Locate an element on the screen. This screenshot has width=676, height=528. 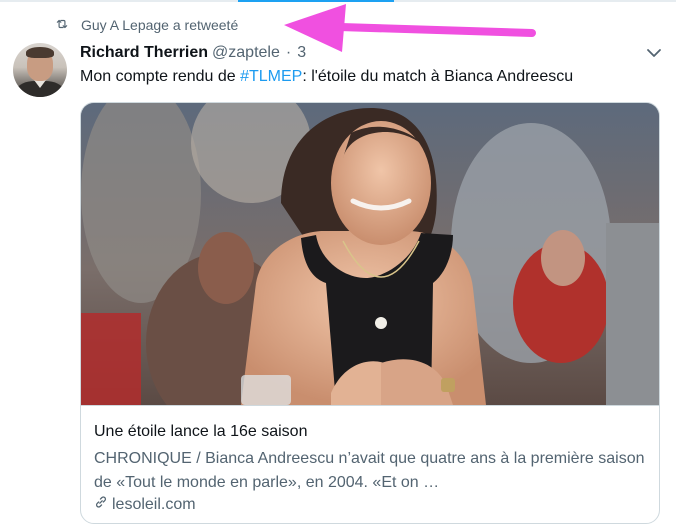
tweet-text-after: : l'étoile du match à Bianca Andreescu is located at coordinates (438, 76).